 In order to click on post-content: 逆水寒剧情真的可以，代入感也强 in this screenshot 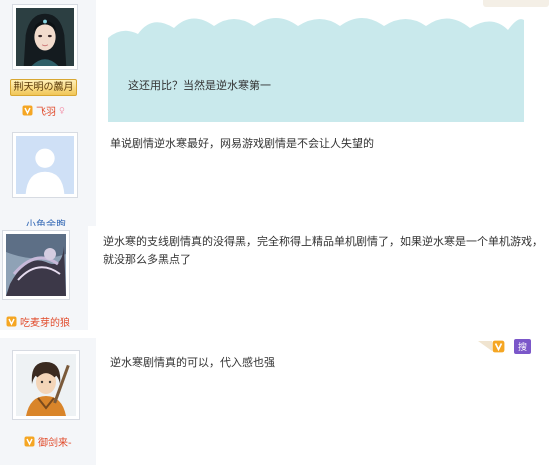, I will do `click(192, 362)`.